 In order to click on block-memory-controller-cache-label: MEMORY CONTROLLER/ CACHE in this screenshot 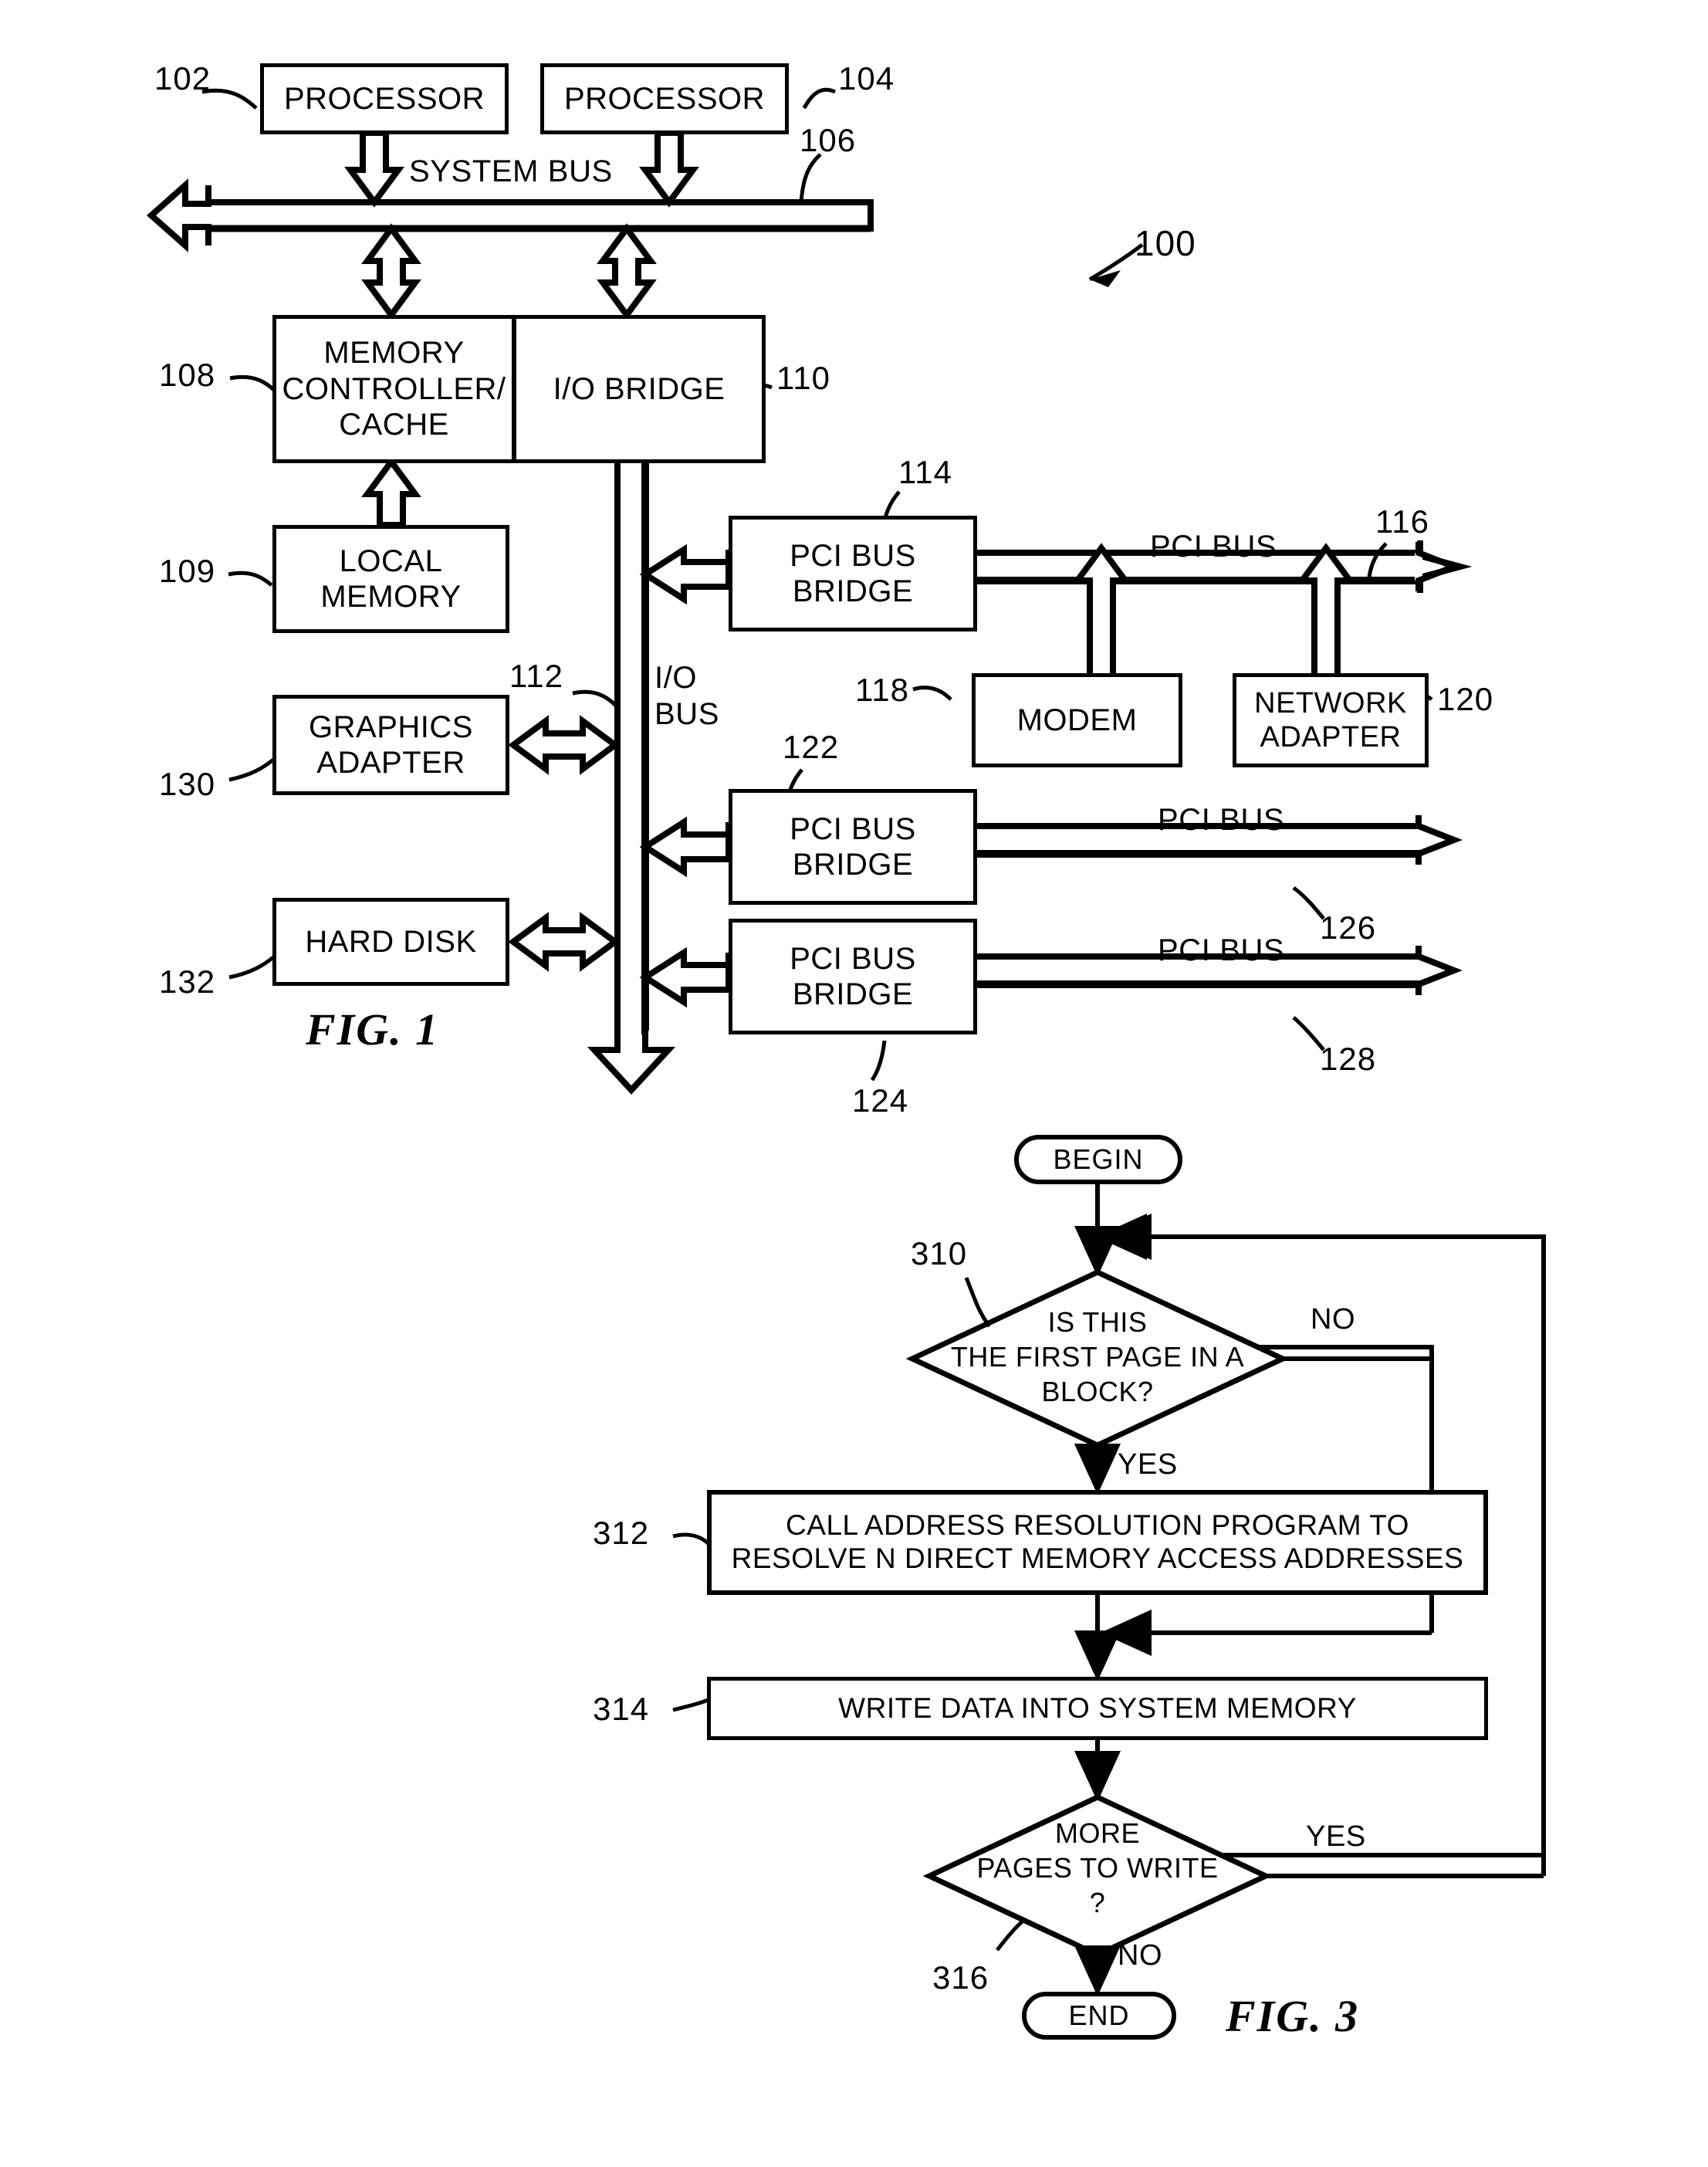, I will do `click(394, 389)`.